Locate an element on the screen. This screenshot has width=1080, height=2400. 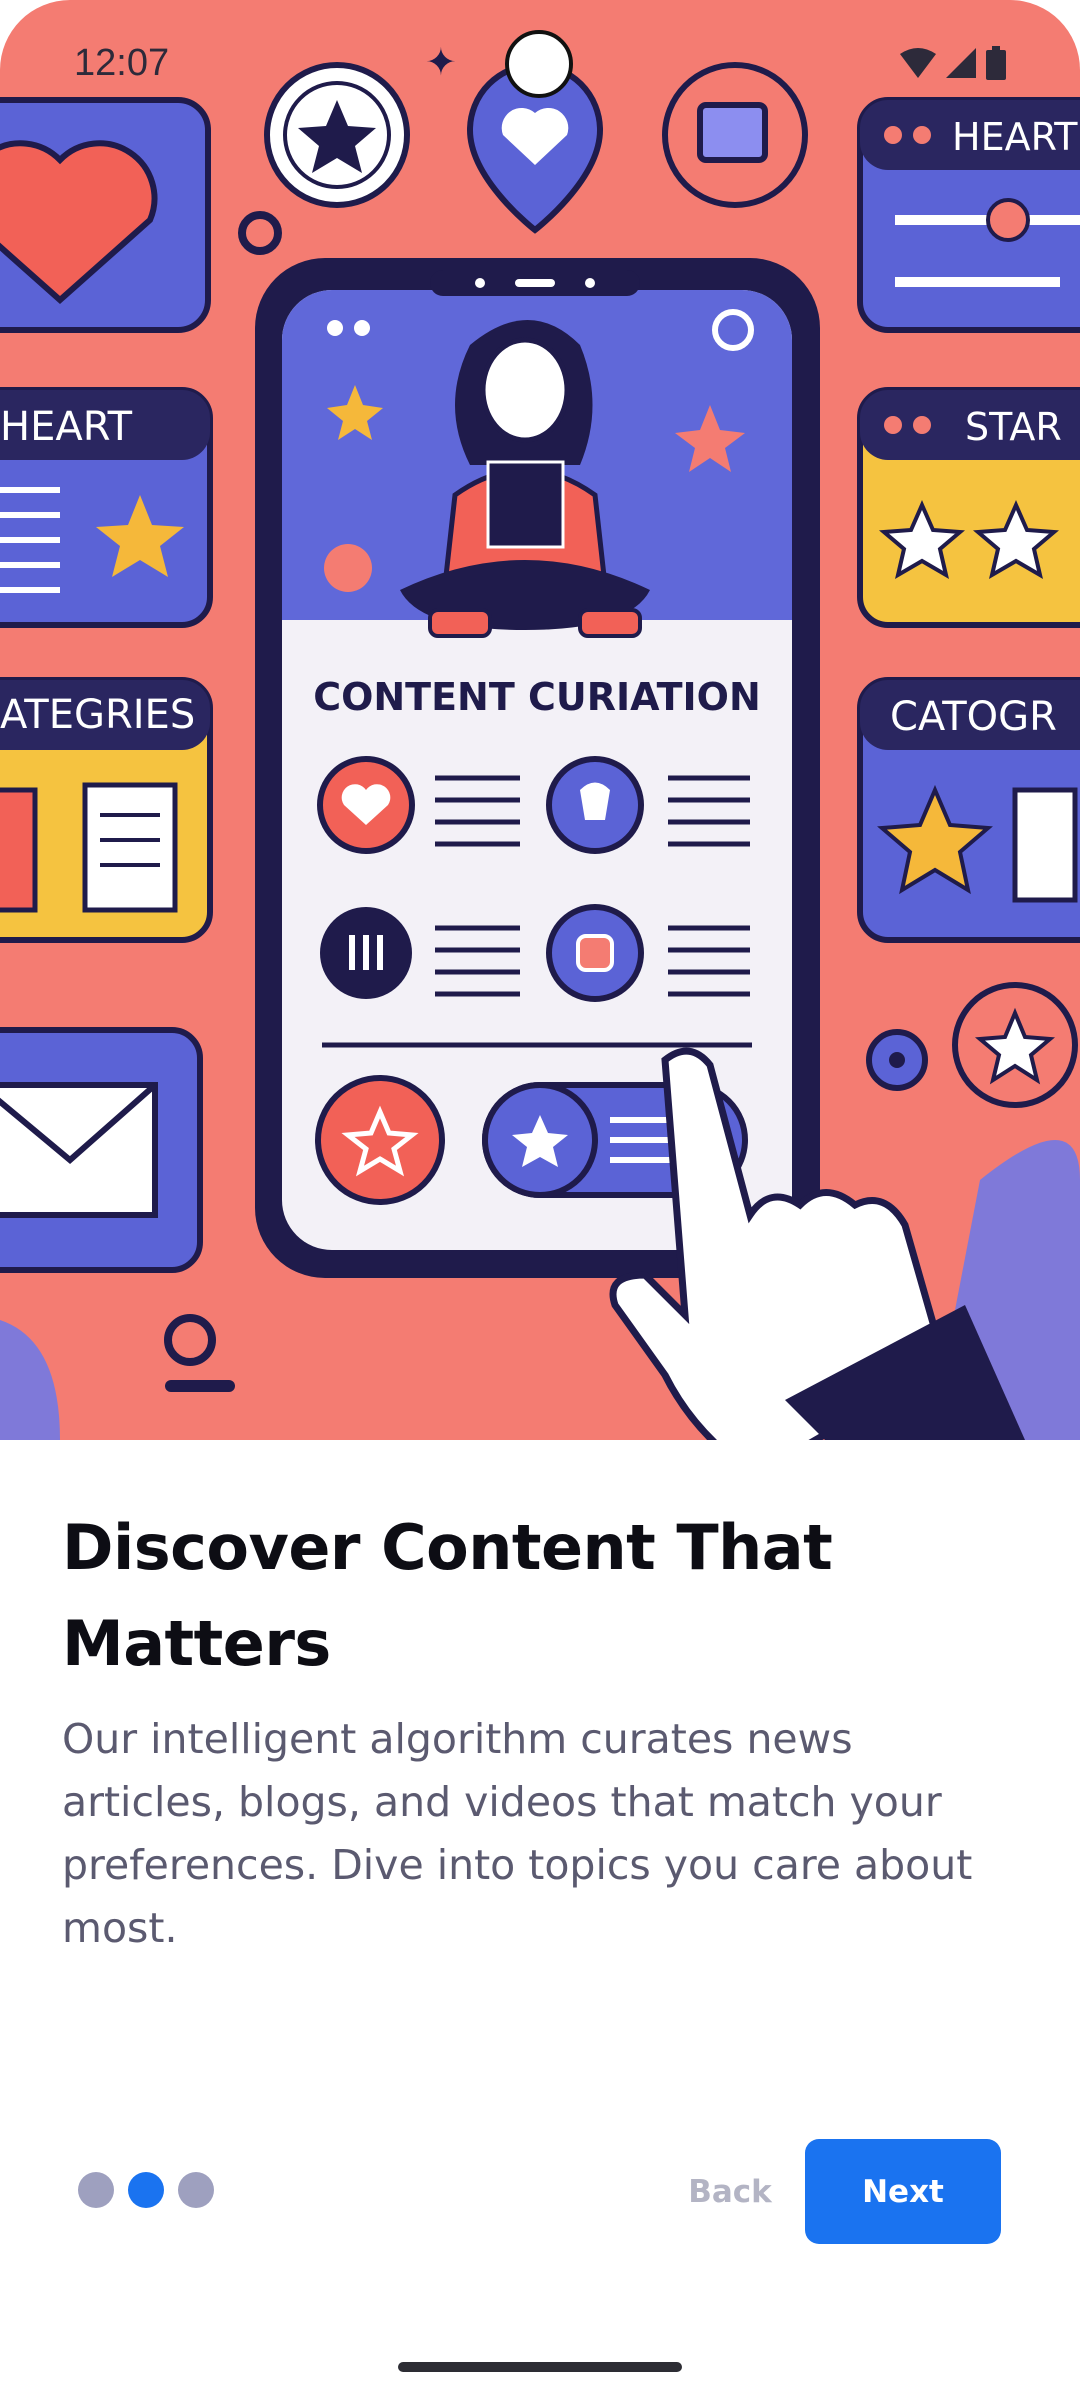
page-dot-2-active is located at coordinates (146, 2190).